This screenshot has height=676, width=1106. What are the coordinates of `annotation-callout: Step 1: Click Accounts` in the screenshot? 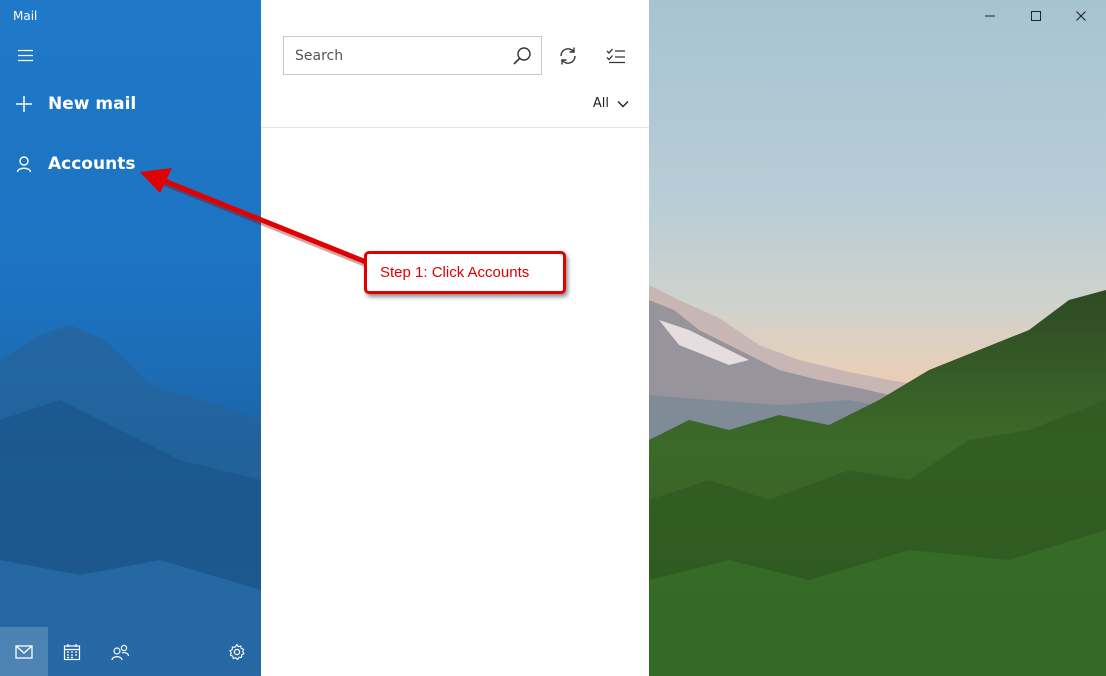 It's located at (465, 272).